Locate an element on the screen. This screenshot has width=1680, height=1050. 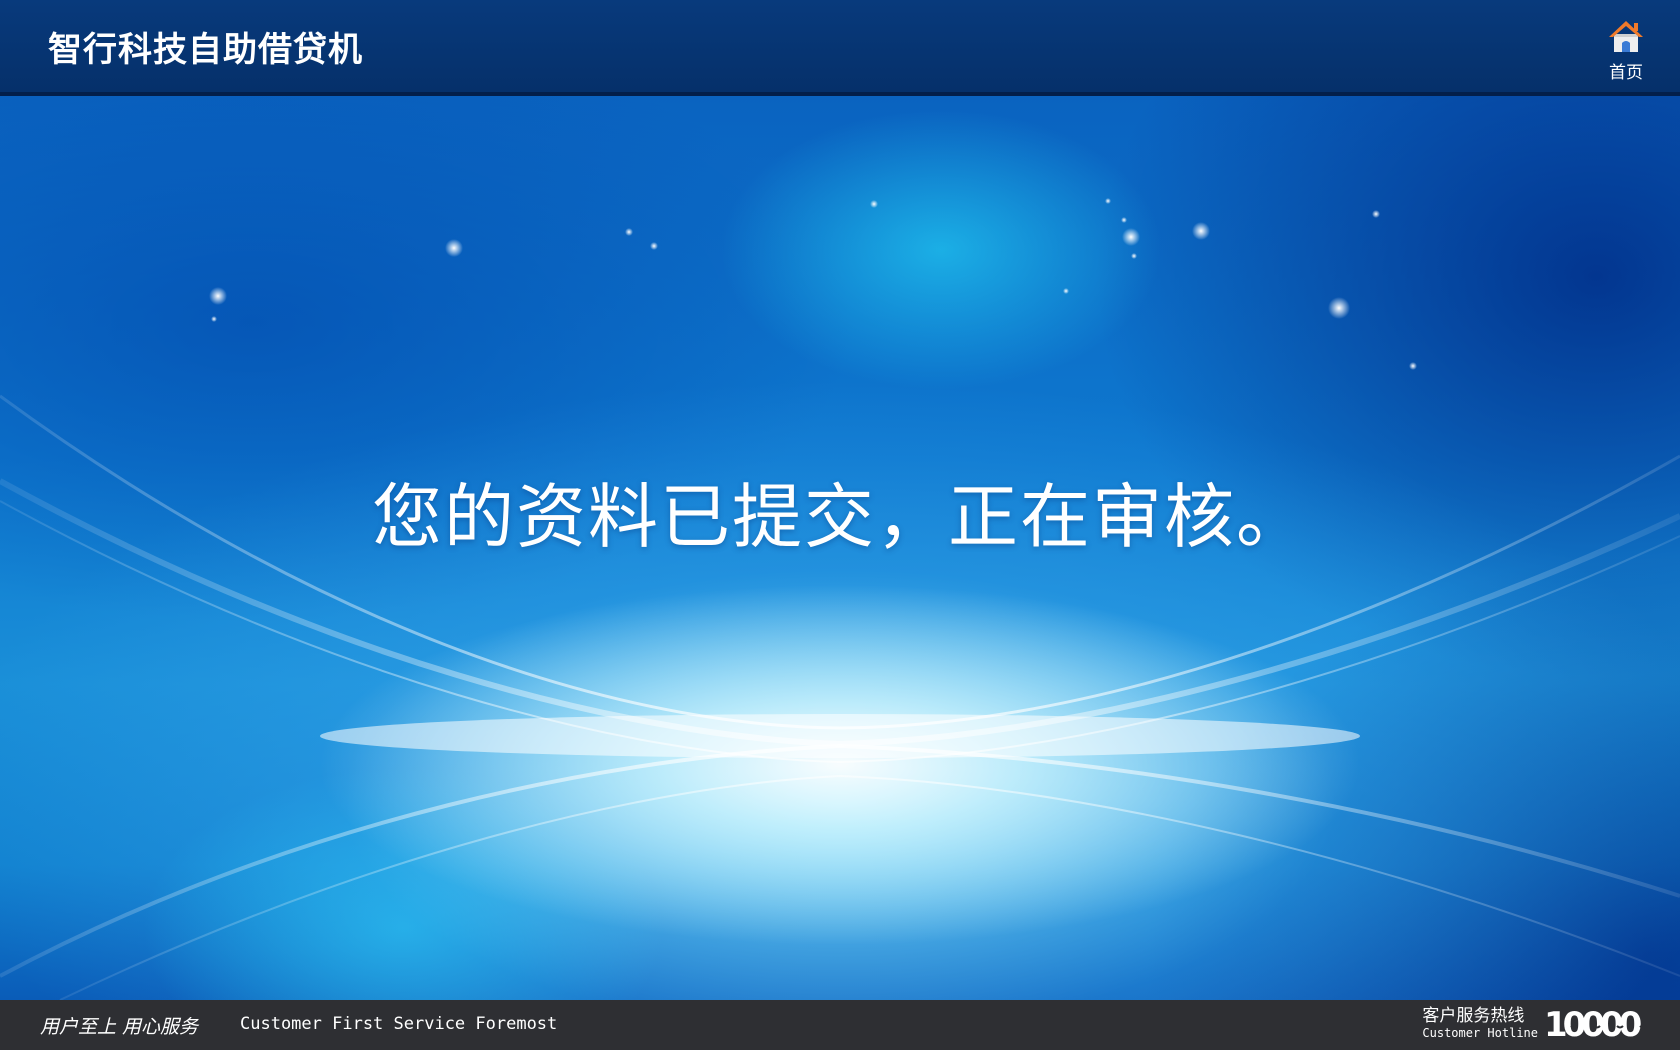
header-bar: 智行科技自助借贷机 首页 is located at coordinates (840, 48).